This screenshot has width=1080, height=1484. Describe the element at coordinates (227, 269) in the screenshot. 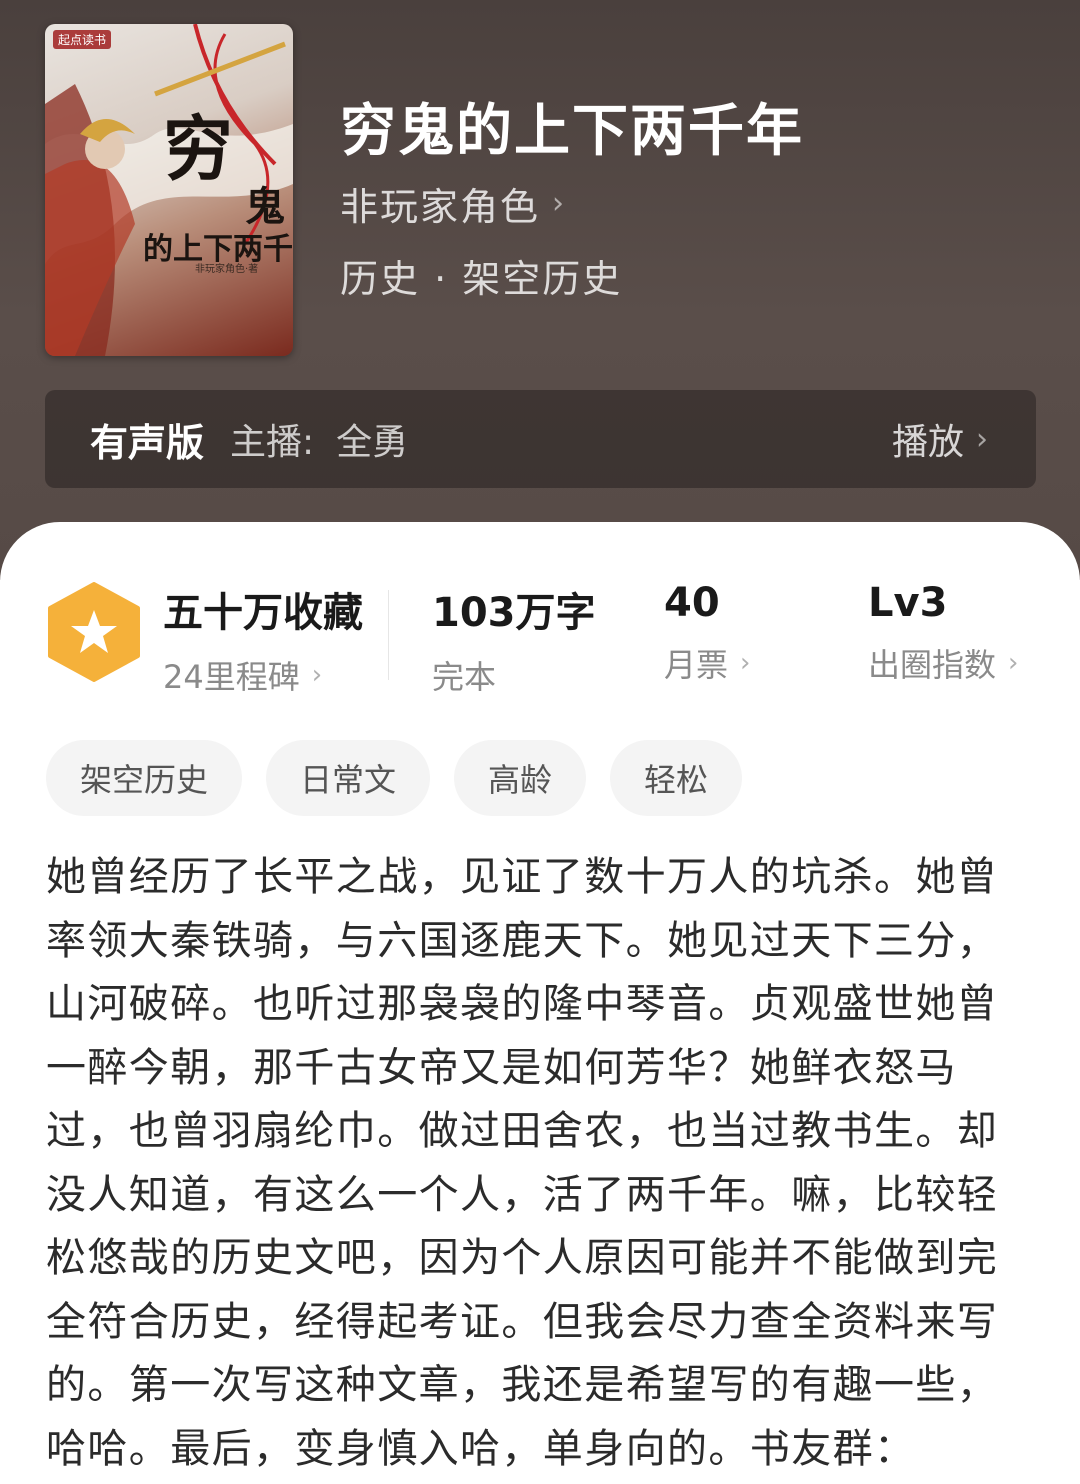

I see `cover-author: 非玩家角色·著` at that location.